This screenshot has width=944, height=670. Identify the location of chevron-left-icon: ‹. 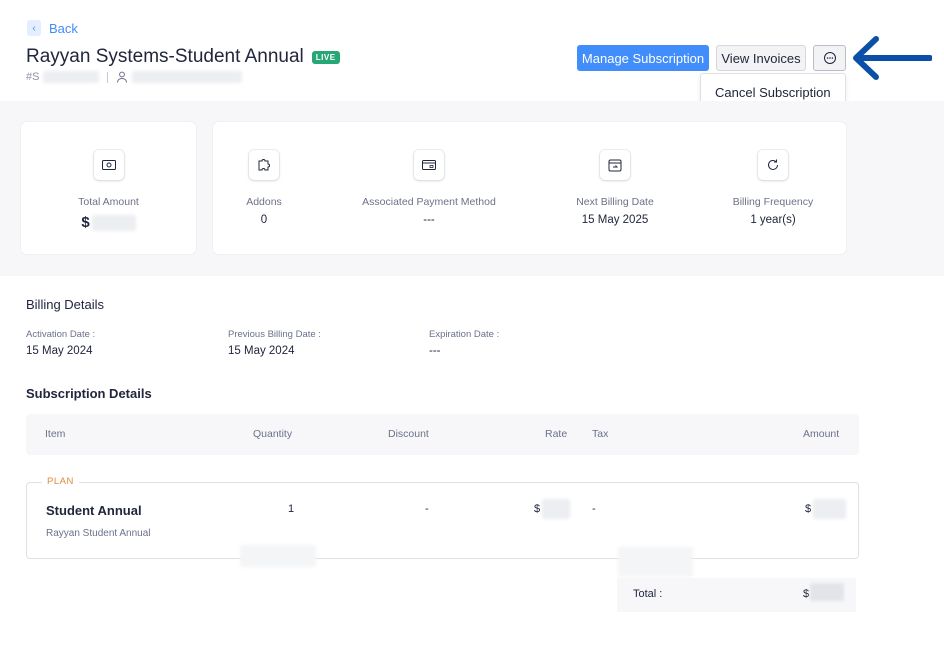
(34, 28).